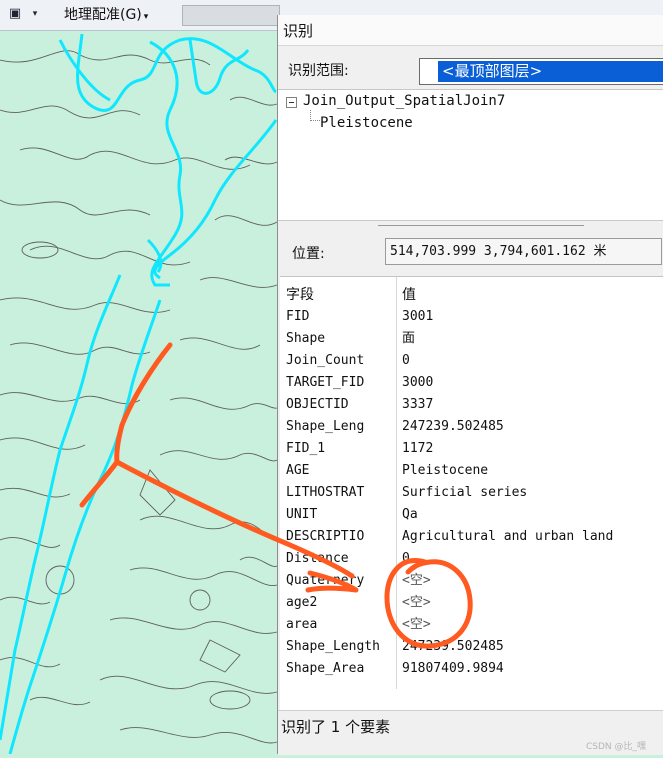 This screenshot has width=663, height=758. What do you see at coordinates (325, 668) in the screenshot?
I see `field-name: Shape_Area` at bounding box center [325, 668].